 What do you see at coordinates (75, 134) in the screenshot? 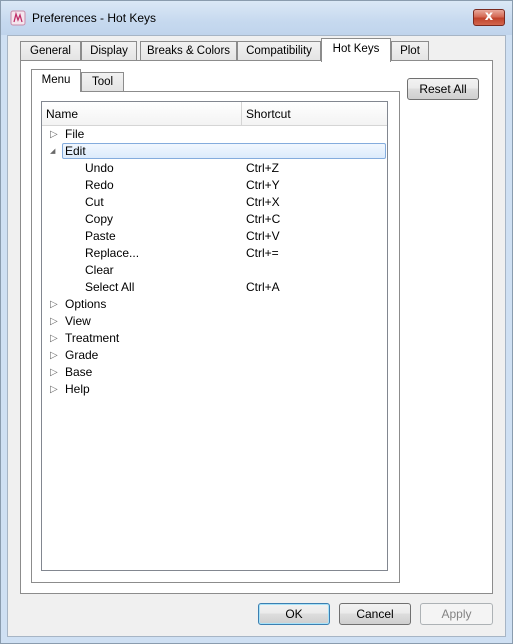
I see `row-name: File` at bounding box center [75, 134].